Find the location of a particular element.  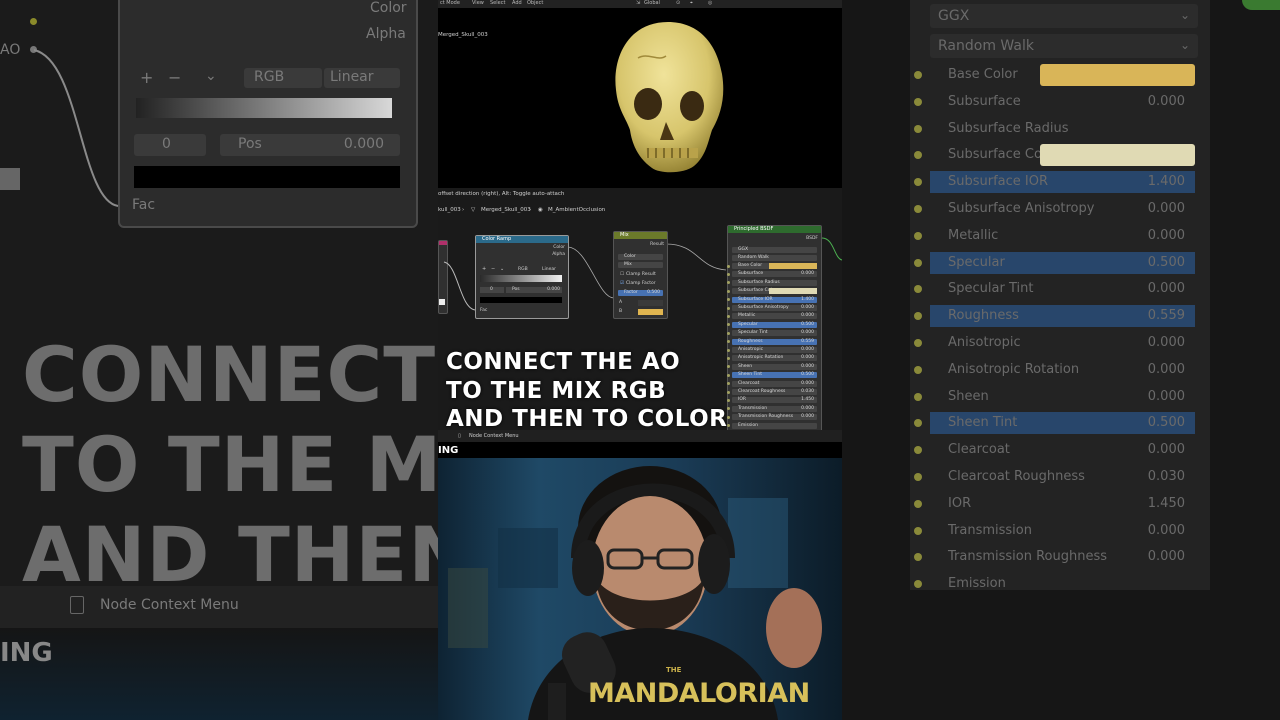

bsdf-output: BSDF is located at coordinates (812, 238).